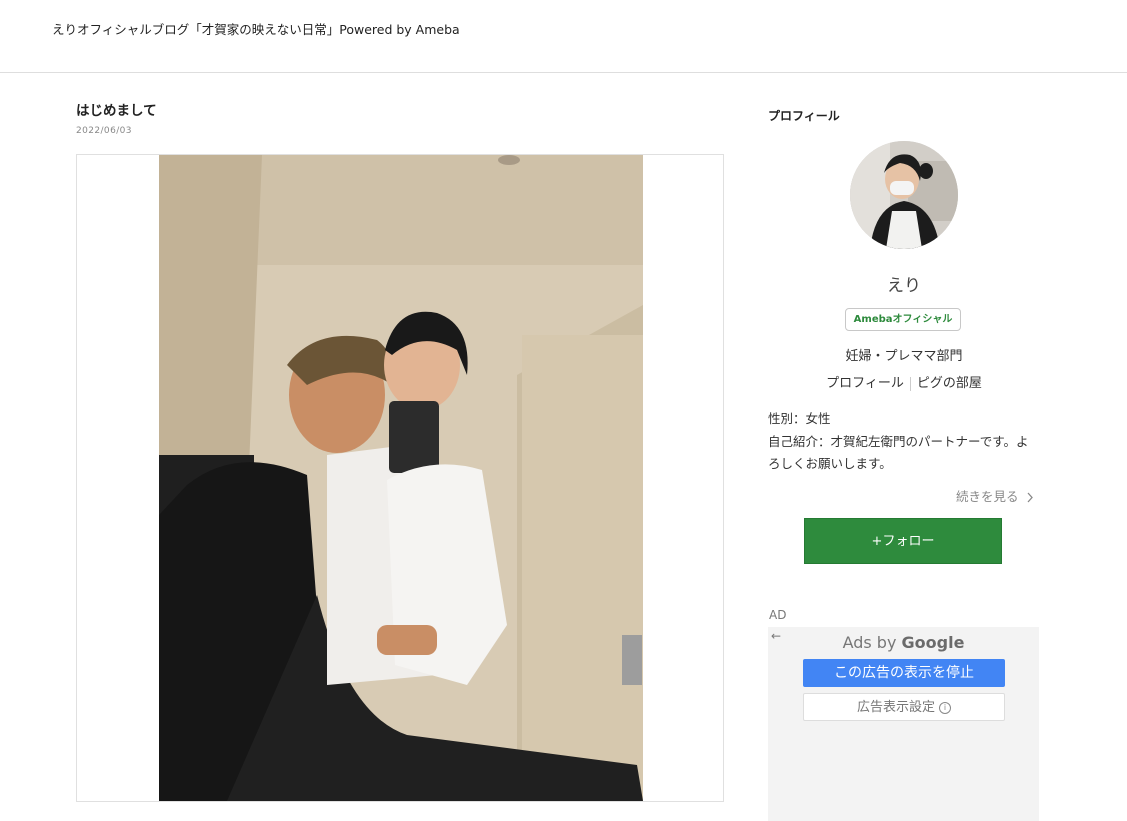 The width and height of the screenshot is (1127, 821). I want to click on ameba-official-badge: Amebaオフィシャル, so click(903, 319).